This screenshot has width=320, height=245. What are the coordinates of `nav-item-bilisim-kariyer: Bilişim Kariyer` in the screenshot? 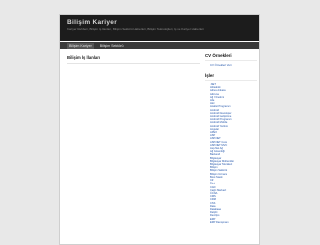 It's located at (80, 45).